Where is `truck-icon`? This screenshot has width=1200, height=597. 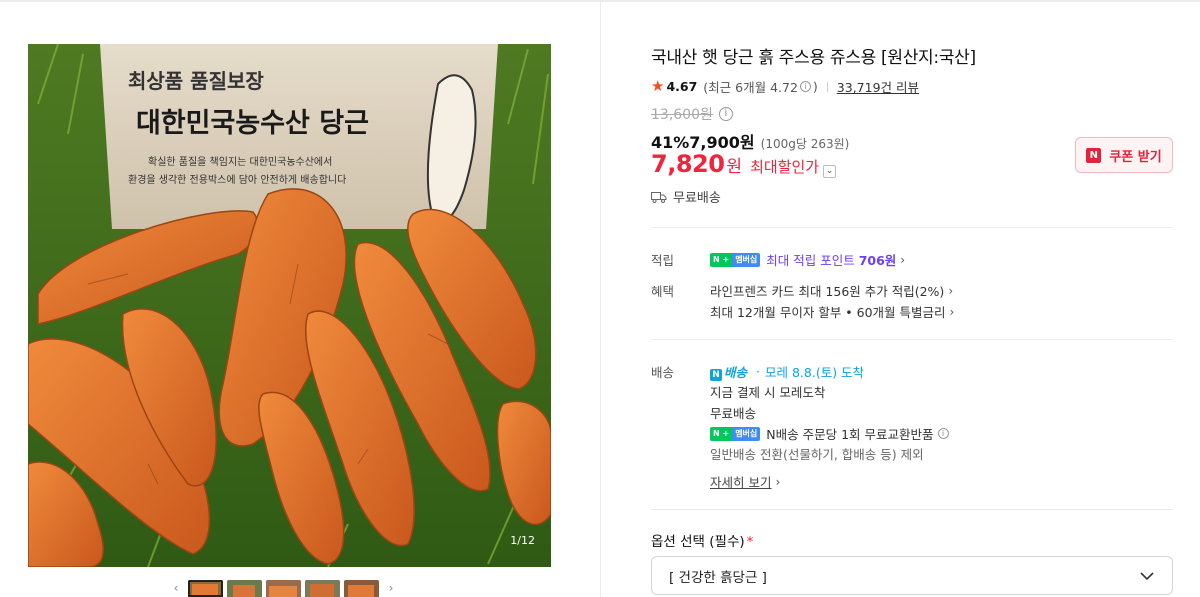
truck-icon is located at coordinates (659, 197).